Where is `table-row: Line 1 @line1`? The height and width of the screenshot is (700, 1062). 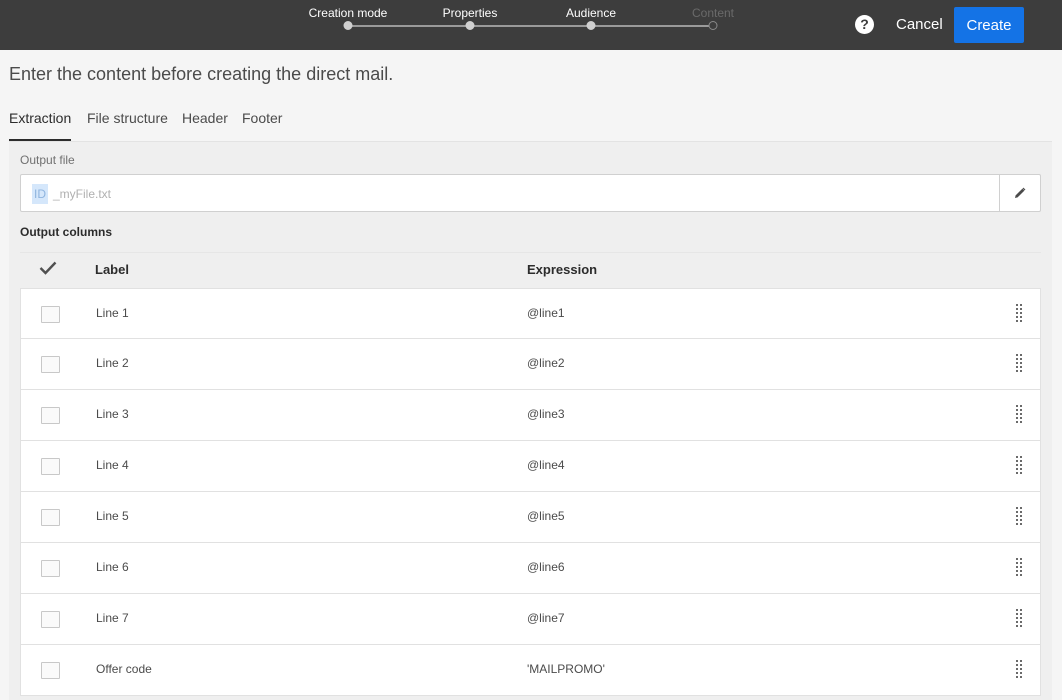 table-row: Line 1 @line1 is located at coordinates (530, 313).